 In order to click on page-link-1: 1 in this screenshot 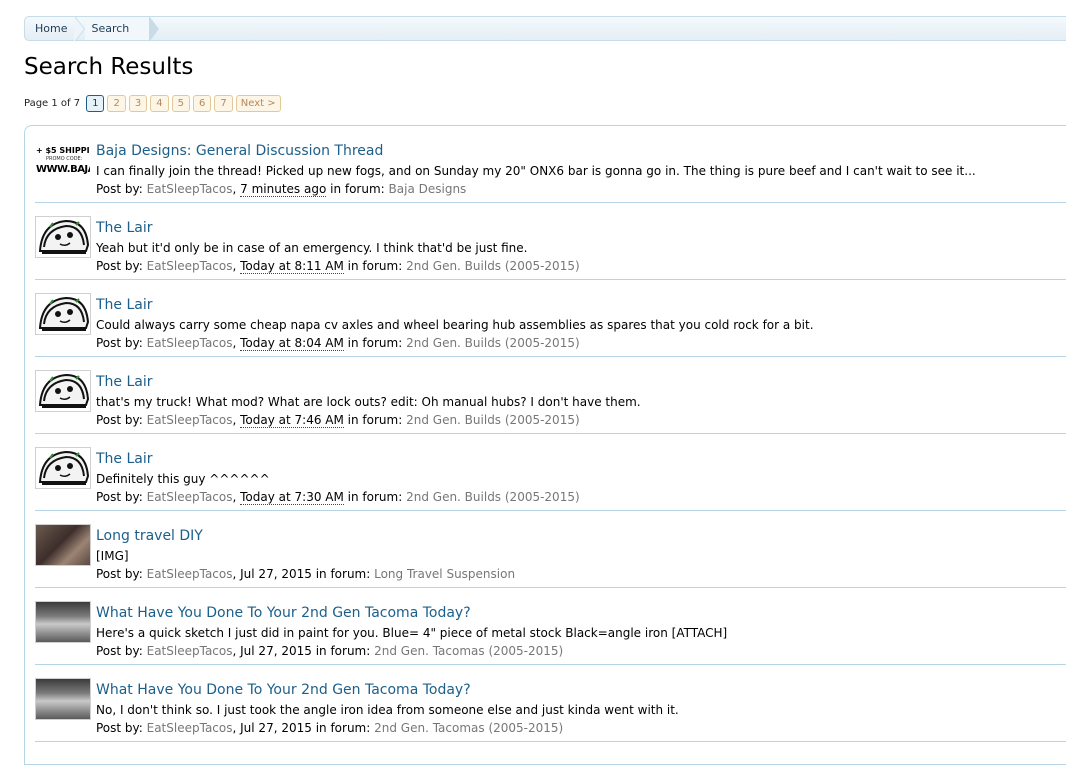, I will do `click(95, 103)`.